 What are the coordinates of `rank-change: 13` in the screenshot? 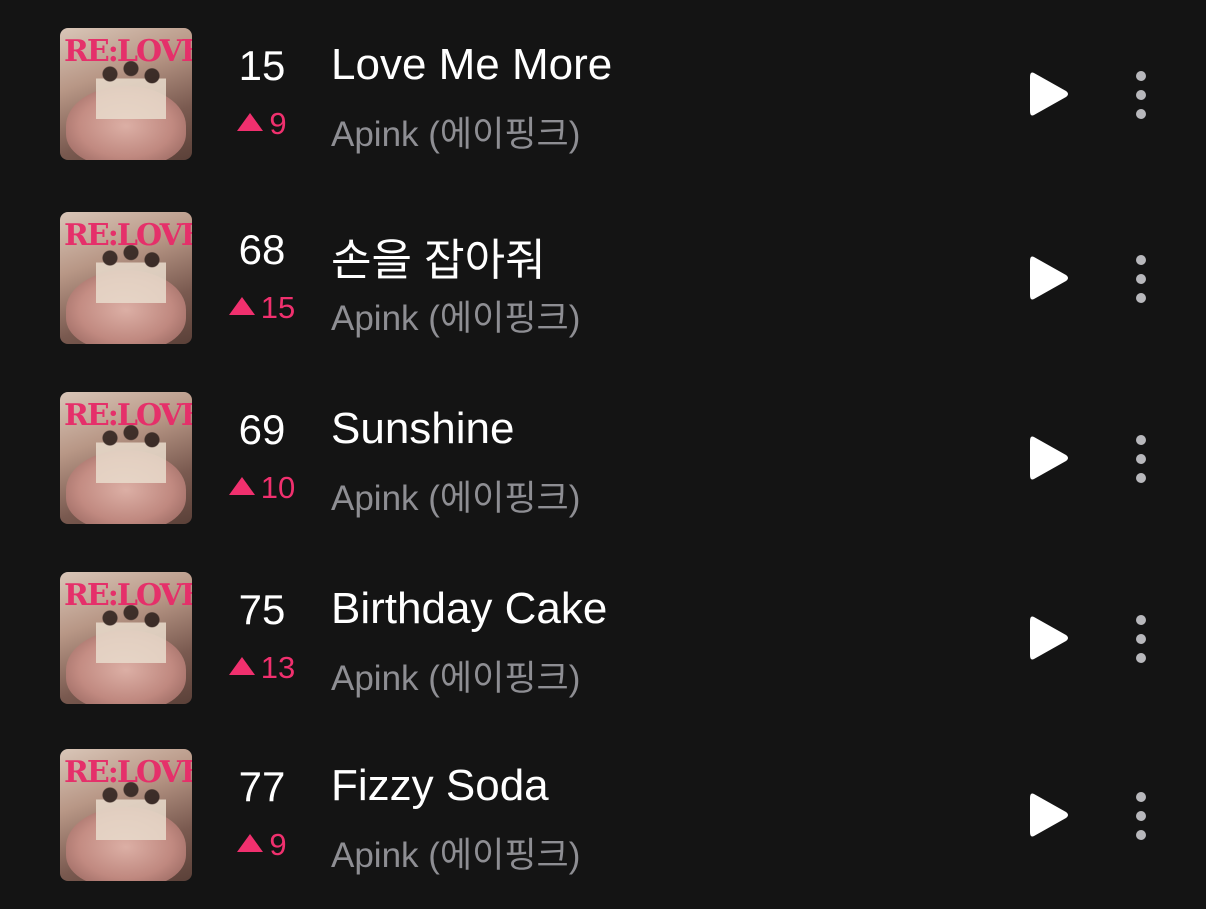 It's located at (262, 668).